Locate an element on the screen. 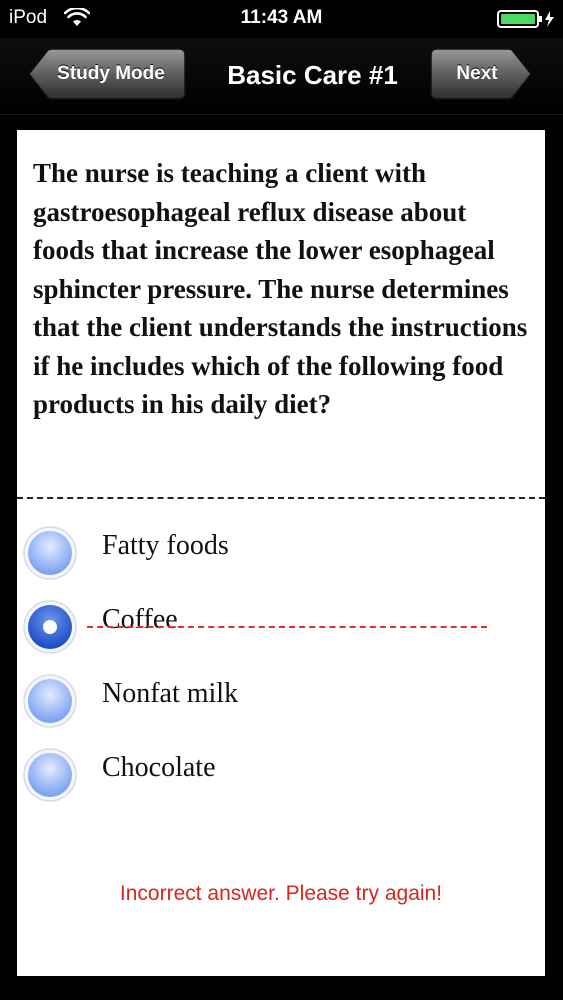  question-divider is located at coordinates (281, 498).